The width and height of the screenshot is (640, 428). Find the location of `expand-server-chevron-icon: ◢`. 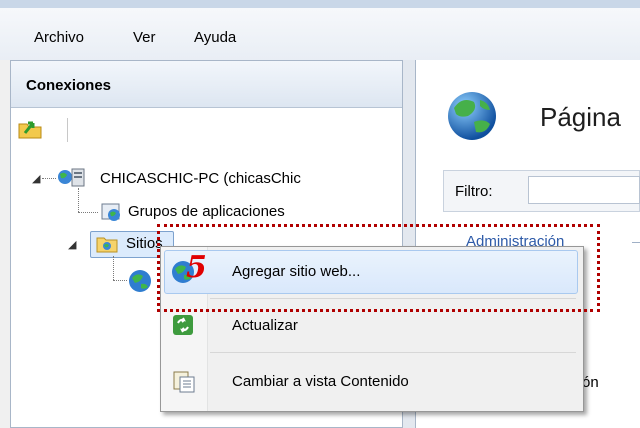

expand-server-chevron-icon: ◢ is located at coordinates (36, 178).